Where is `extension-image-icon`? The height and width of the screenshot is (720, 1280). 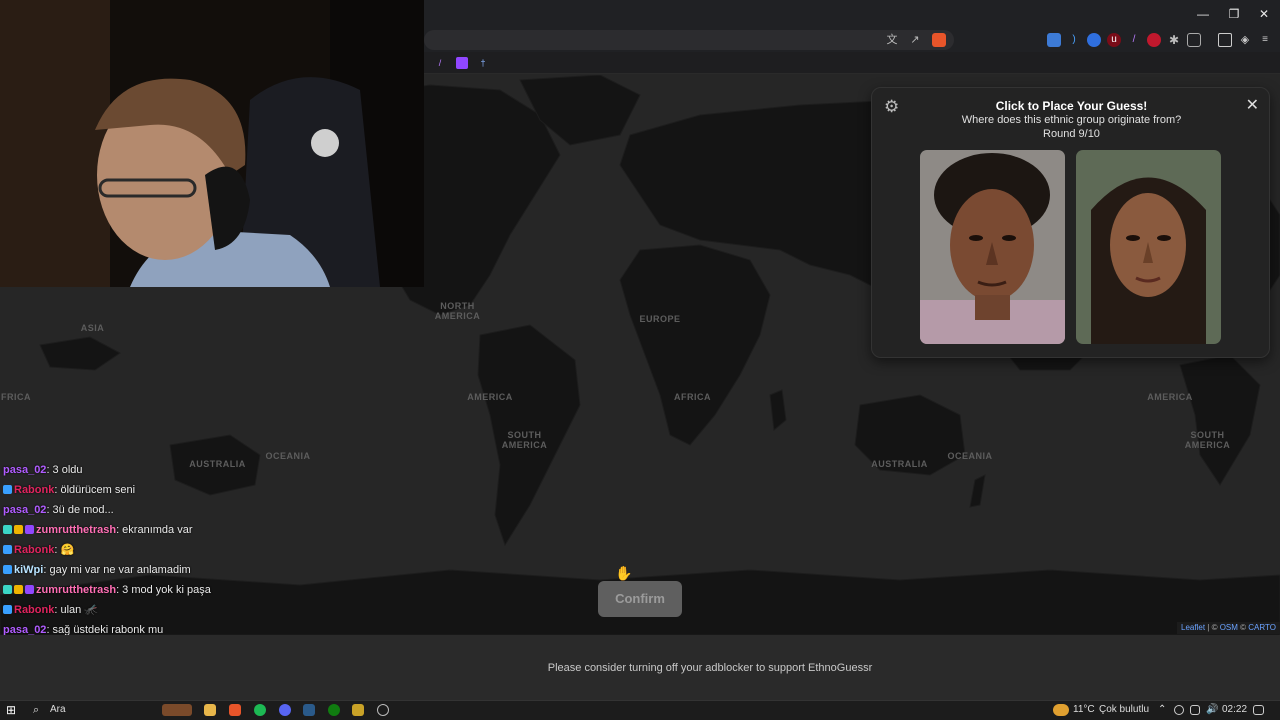
extension-image-icon is located at coordinates (1054, 40).